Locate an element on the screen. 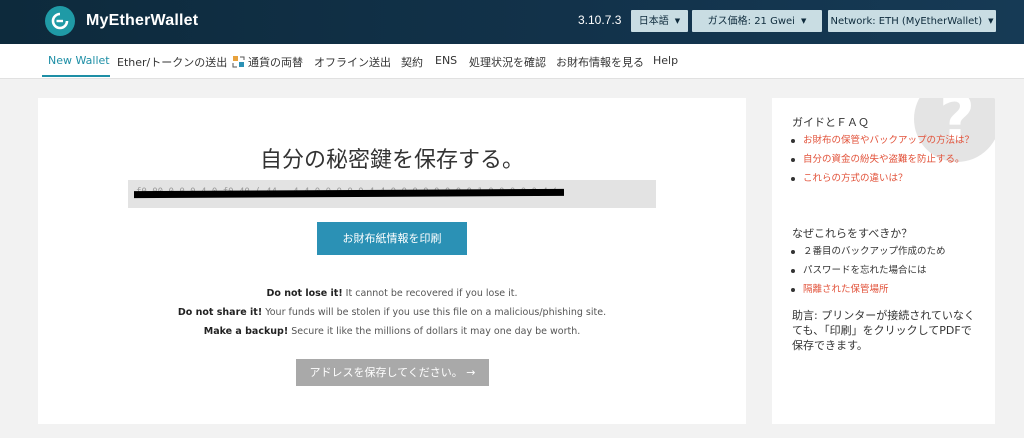 The height and width of the screenshot is (438, 1024). nav-swap-label: 通貨の両替 is located at coordinates (275, 62).